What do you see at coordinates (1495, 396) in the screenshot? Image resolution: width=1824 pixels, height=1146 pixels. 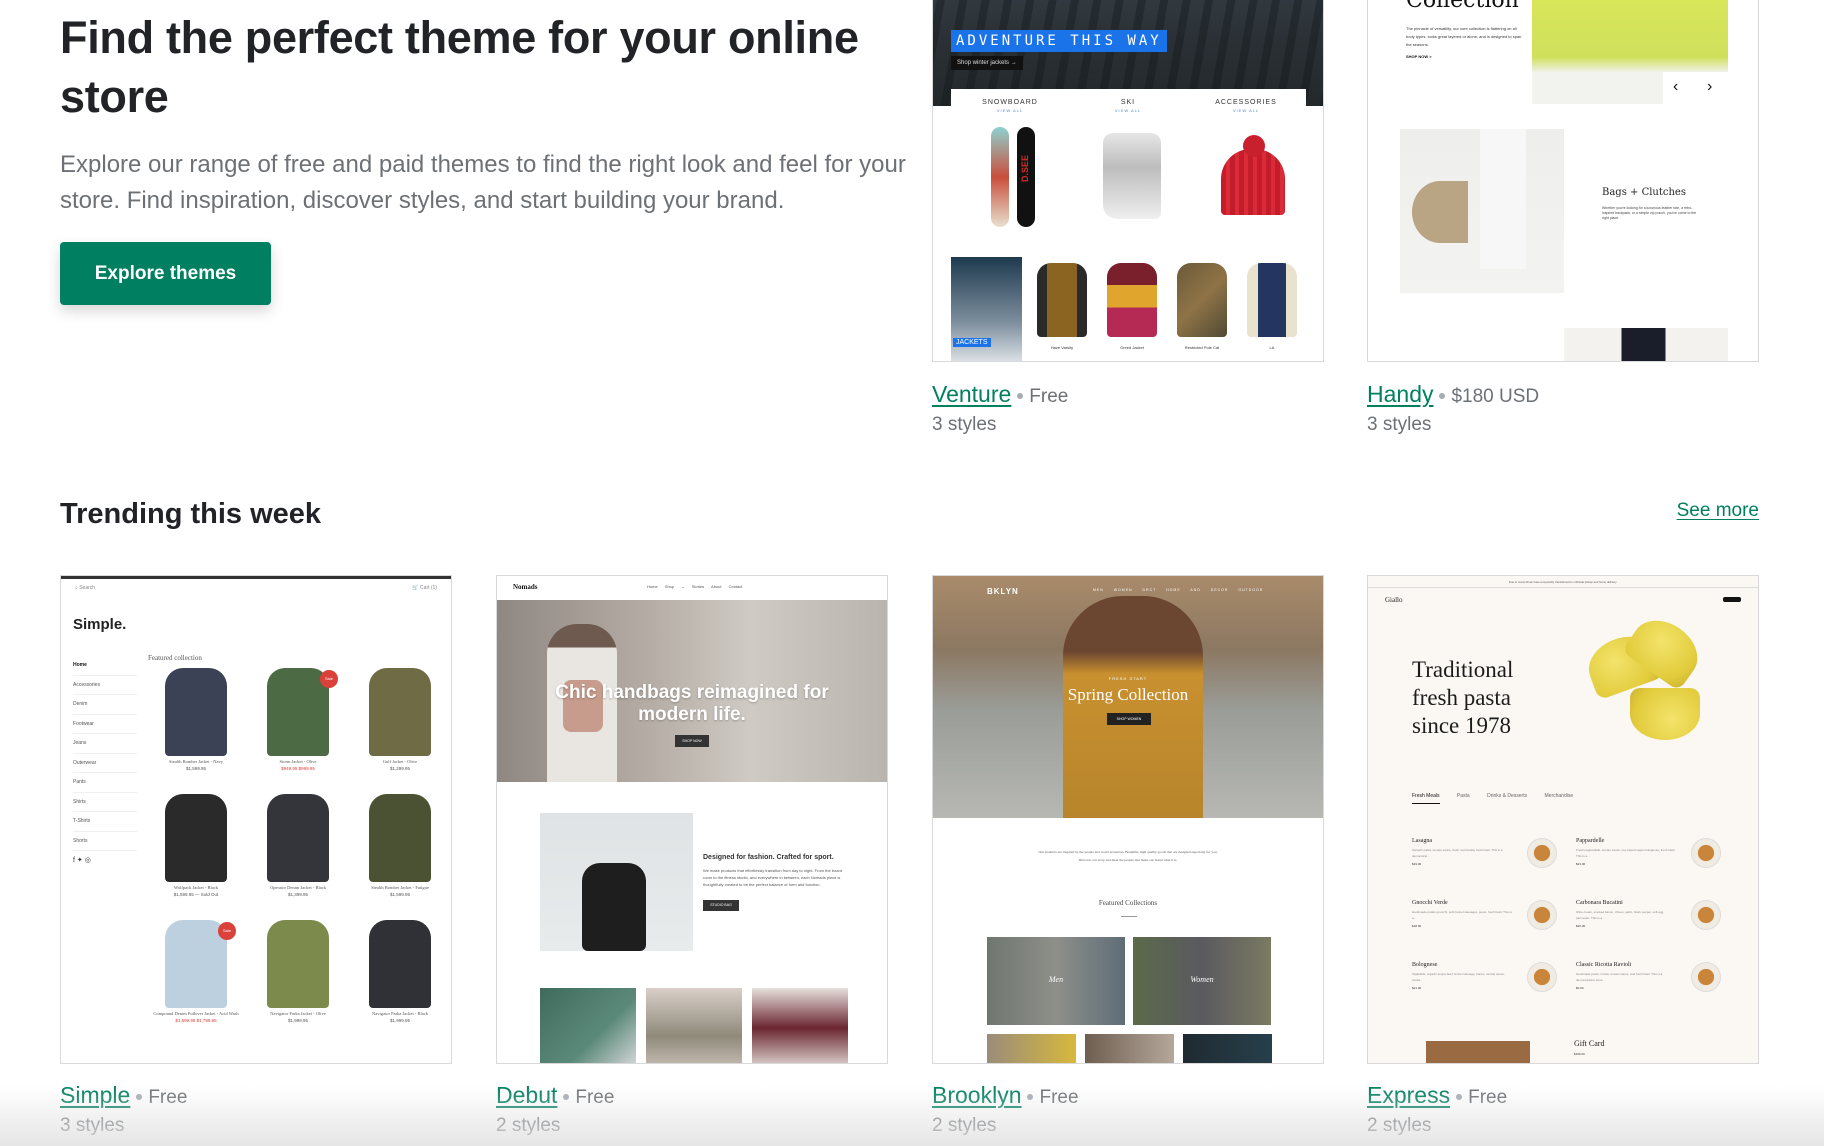 I see `theme-price: $180 USD` at bounding box center [1495, 396].